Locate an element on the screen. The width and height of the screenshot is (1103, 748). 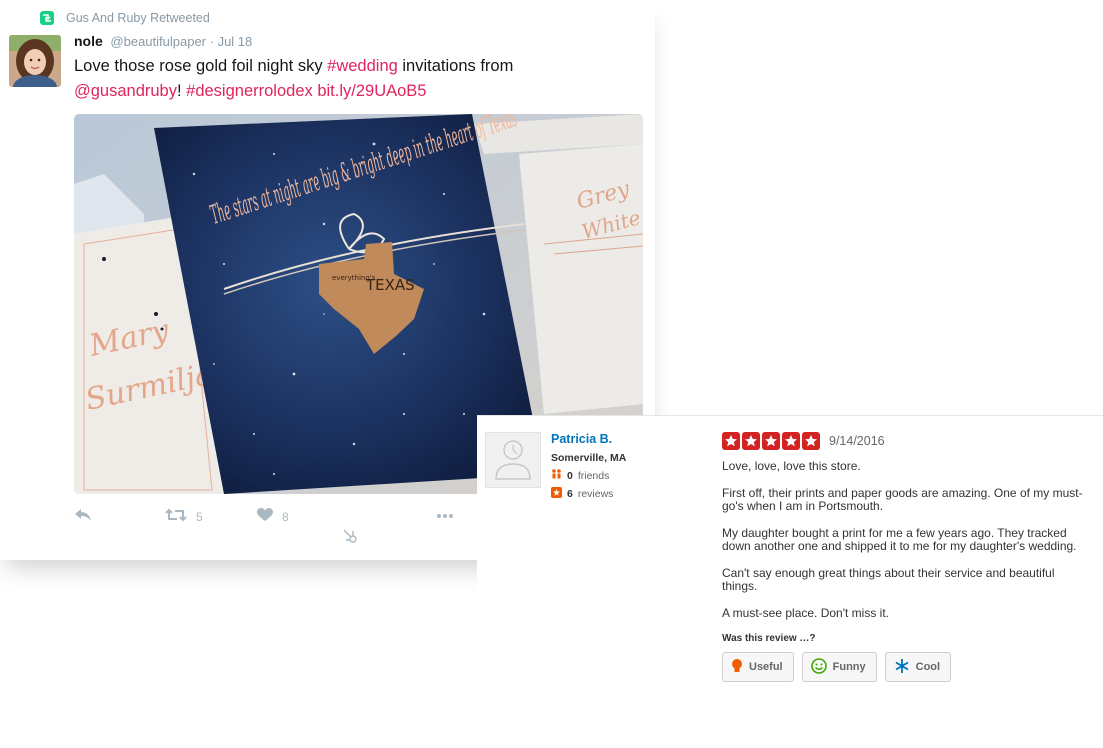
hashtag-designerrolodex: #designerrolodex is located at coordinates (249, 91).